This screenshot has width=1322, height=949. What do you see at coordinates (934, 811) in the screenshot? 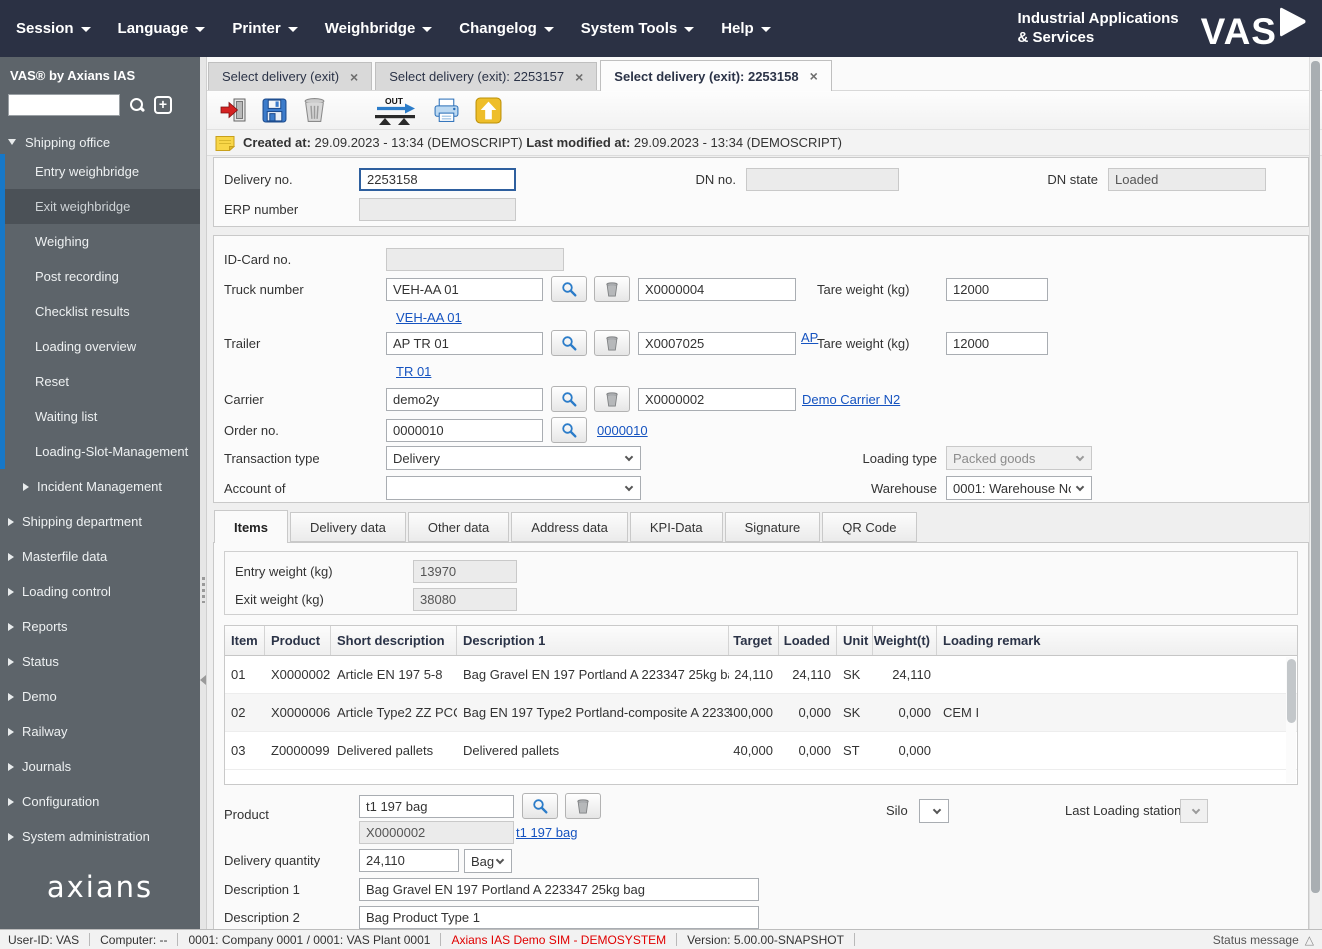
I see `silo-select` at bounding box center [934, 811].